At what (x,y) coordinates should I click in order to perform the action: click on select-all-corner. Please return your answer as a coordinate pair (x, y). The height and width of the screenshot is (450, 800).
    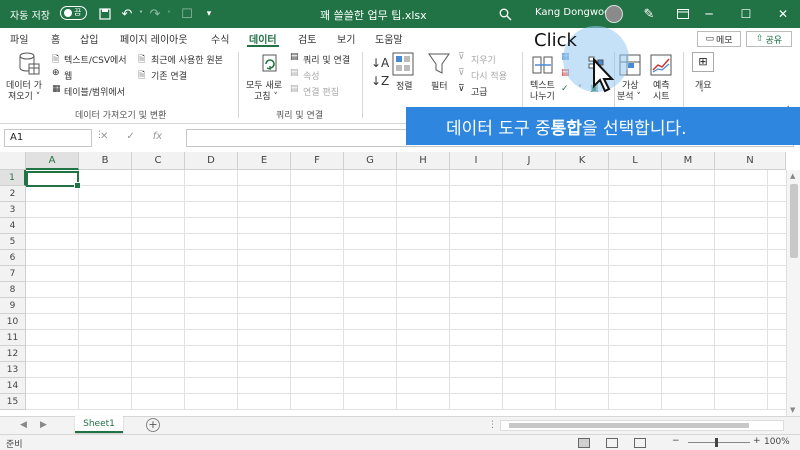
    Looking at the image, I should click on (13, 161).